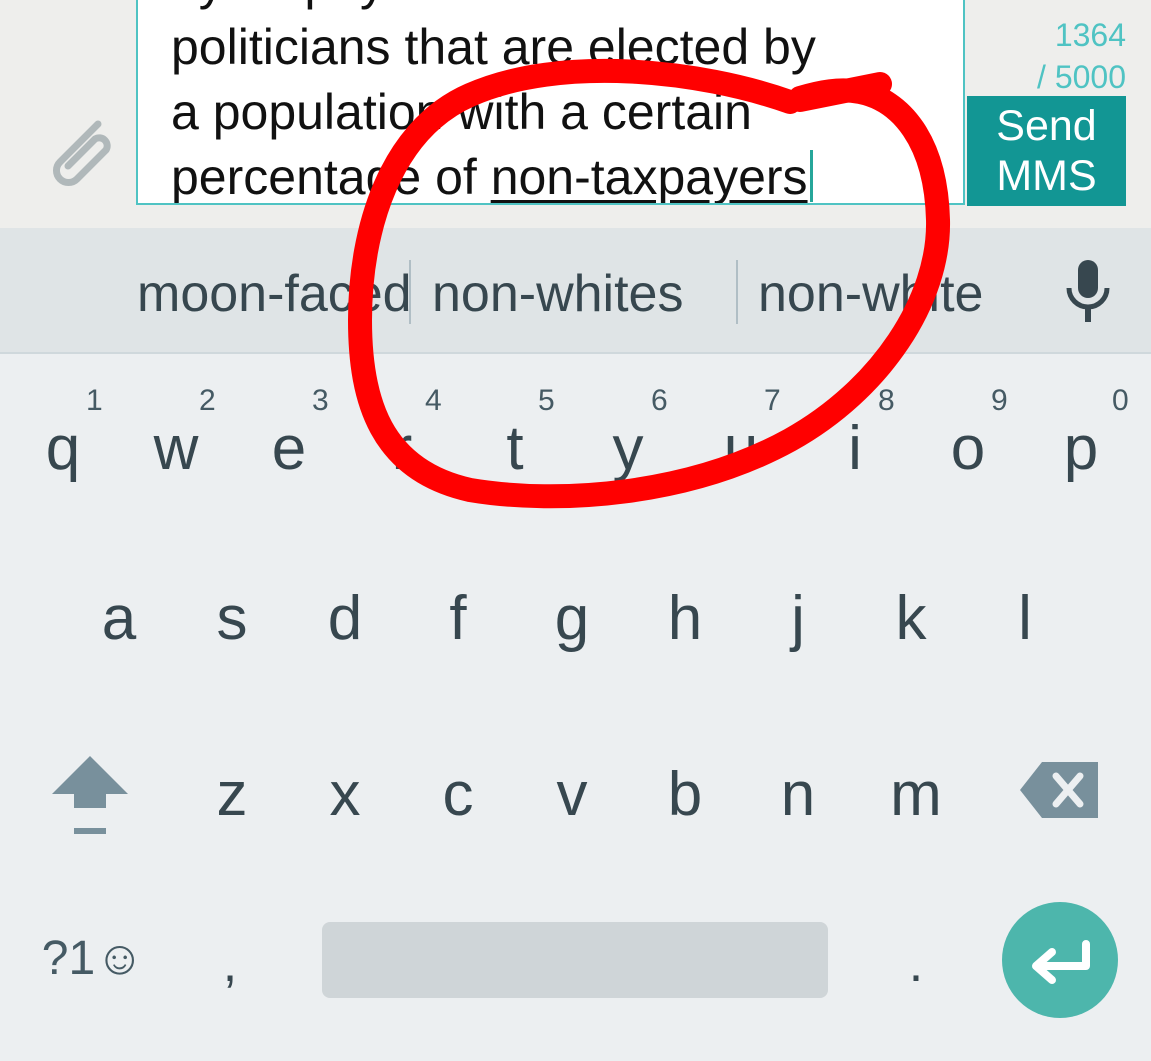  What do you see at coordinates (916, 964) in the screenshot?
I see `period-label: .` at bounding box center [916, 964].